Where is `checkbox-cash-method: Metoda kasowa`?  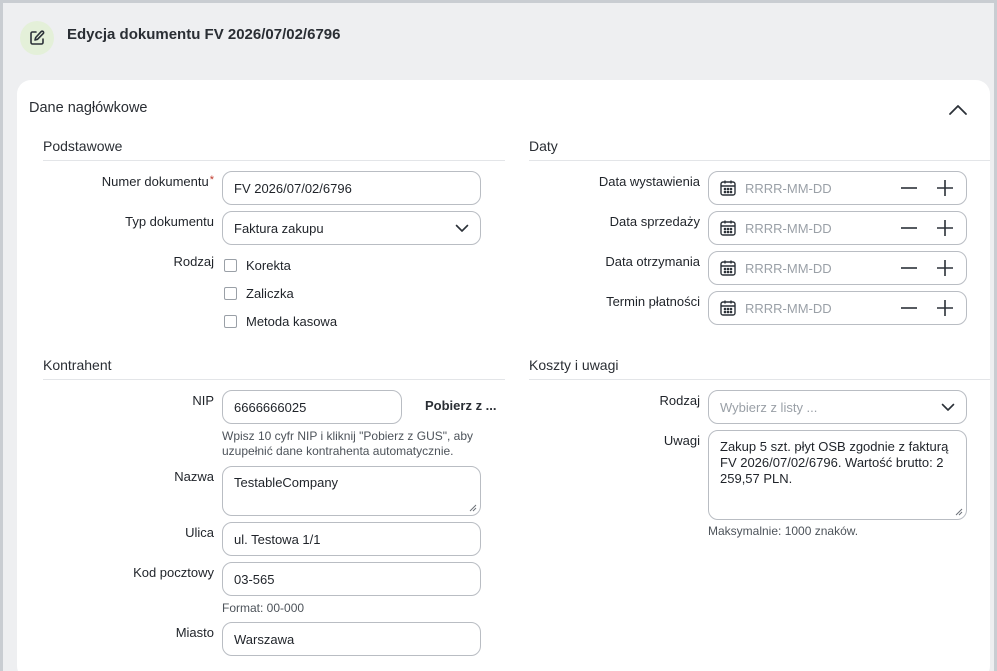
checkbox-cash-method: Metoda kasowa is located at coordinates (280, 321).